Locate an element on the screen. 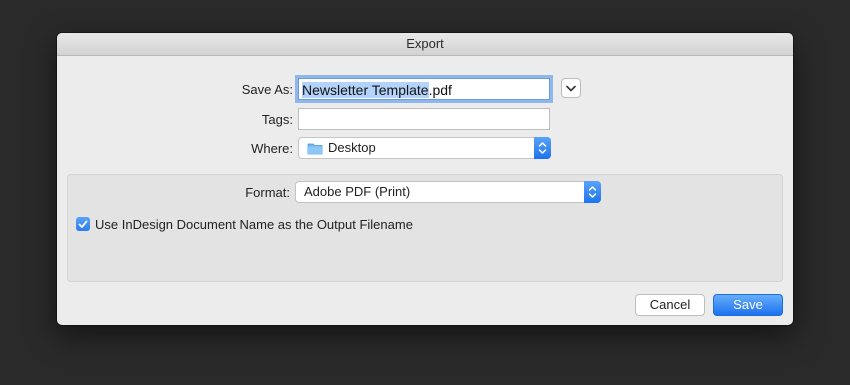 The width and height of the screenshot is (850, 385). save-as-row: Save As: Newsletter Template.pdf is located at coordinates (425, 90).